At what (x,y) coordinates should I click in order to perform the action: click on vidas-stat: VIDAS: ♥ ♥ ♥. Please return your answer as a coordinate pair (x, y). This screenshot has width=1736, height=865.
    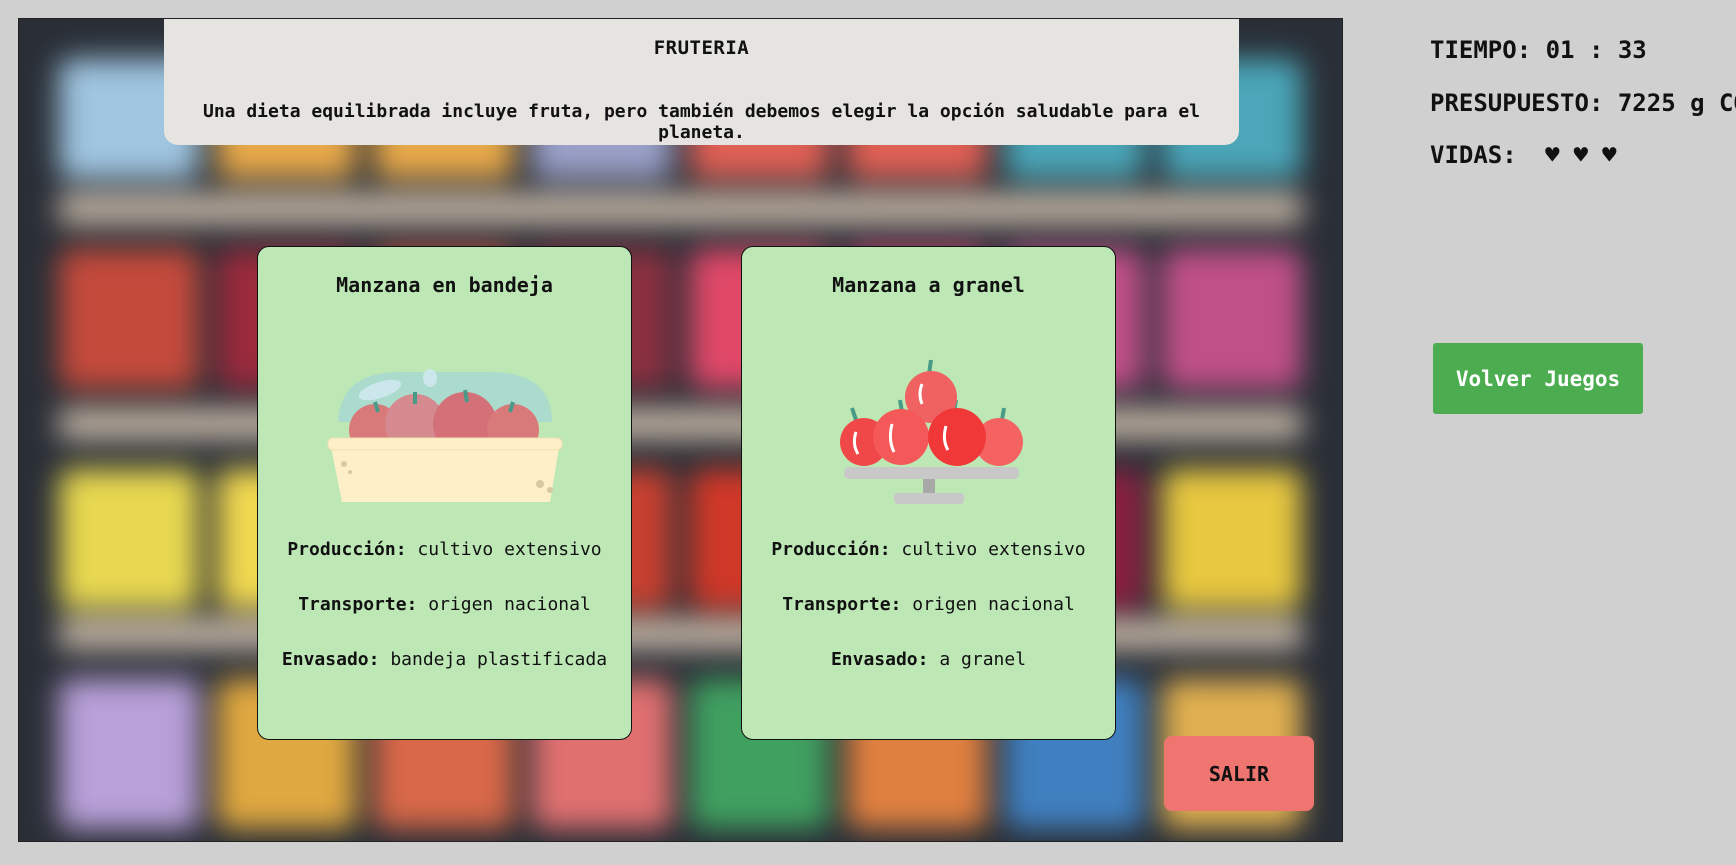
    Looking at the image, I should click on (1523, 155).